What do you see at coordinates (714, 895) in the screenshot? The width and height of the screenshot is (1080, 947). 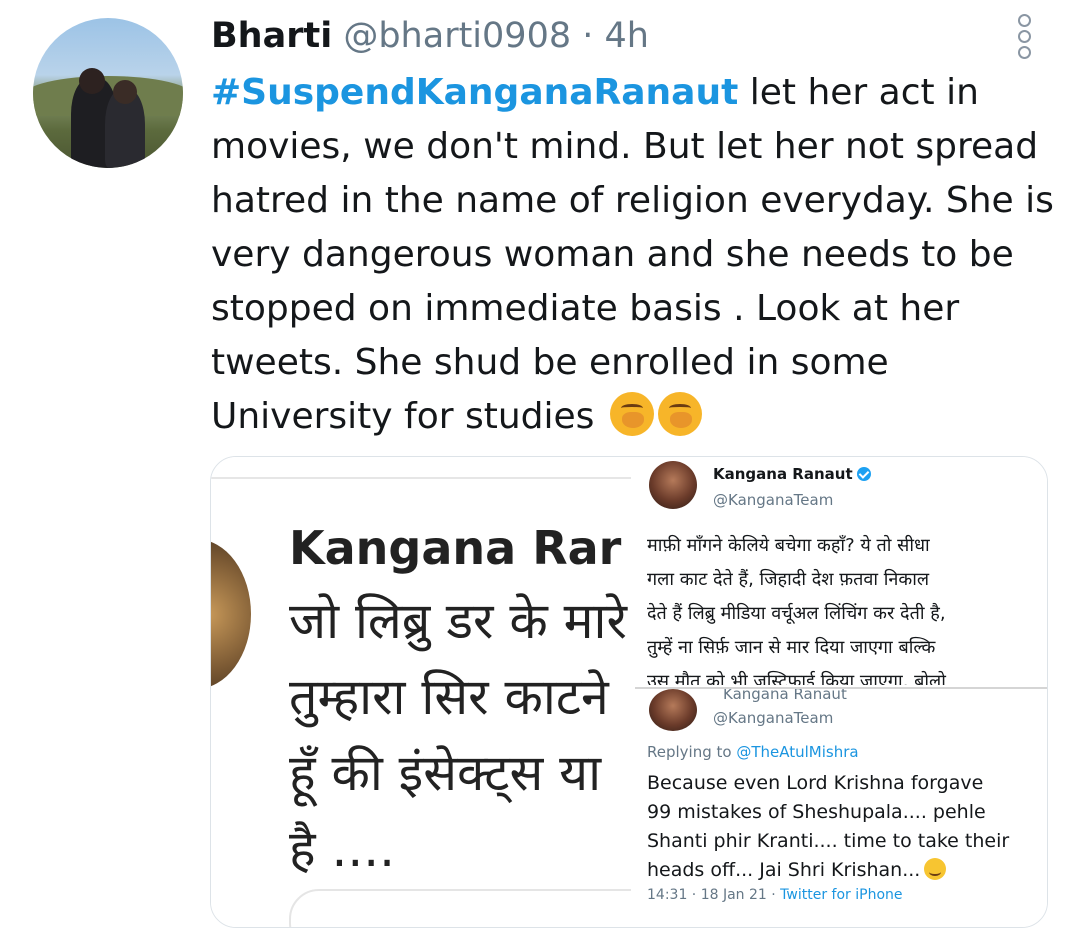 I see `reply-timestamp: 14:31 · 18 Jan 21 ·` at bounding box center [714, 895].